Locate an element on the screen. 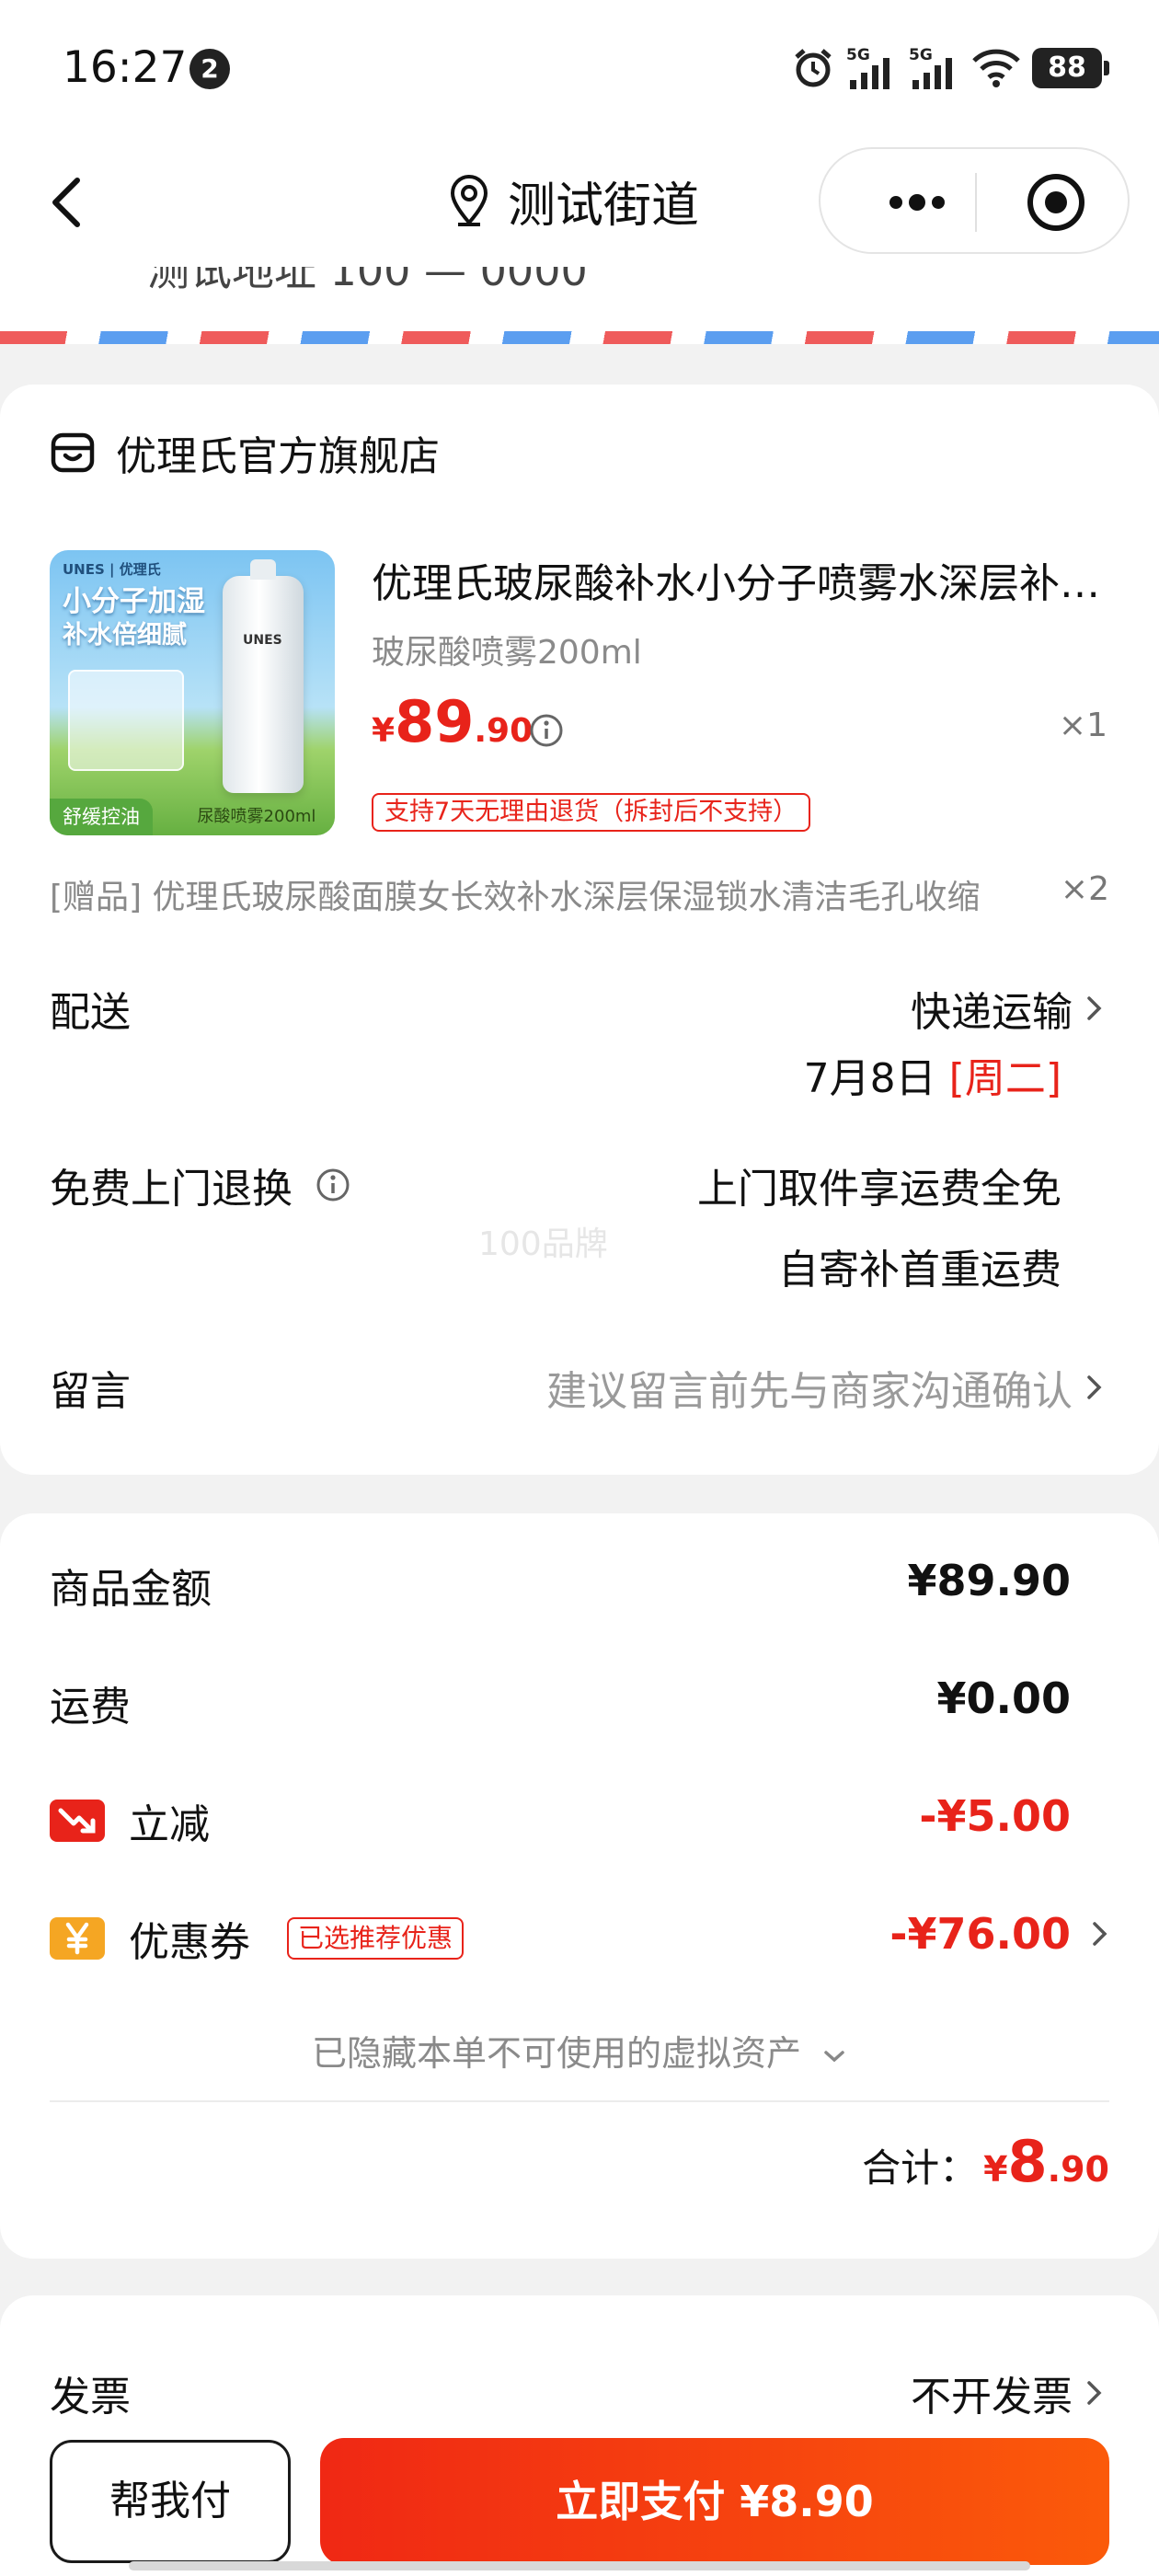 The width and height of the screenshot is (1159, 2576). coupon-label-group: 优惠券 已选推荐优惠 is located at coordinates (257, 1938).